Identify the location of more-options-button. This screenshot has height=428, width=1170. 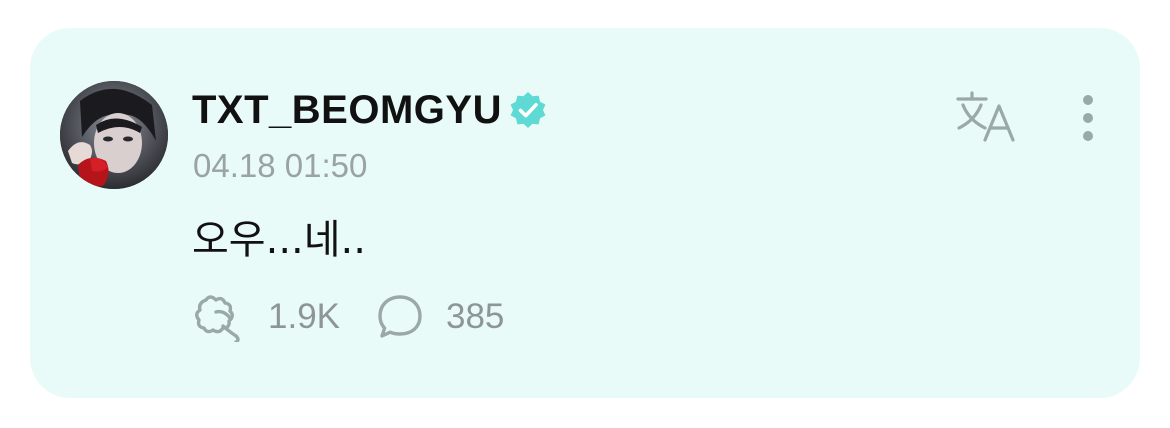
(1088, 120).